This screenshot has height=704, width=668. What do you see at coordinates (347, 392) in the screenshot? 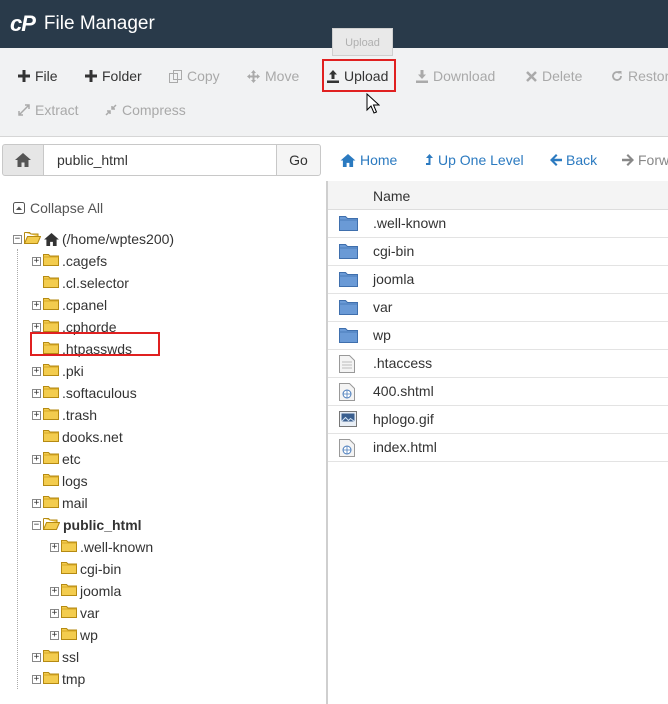
I see `web-file-icon` at bounding box center [347, 392].